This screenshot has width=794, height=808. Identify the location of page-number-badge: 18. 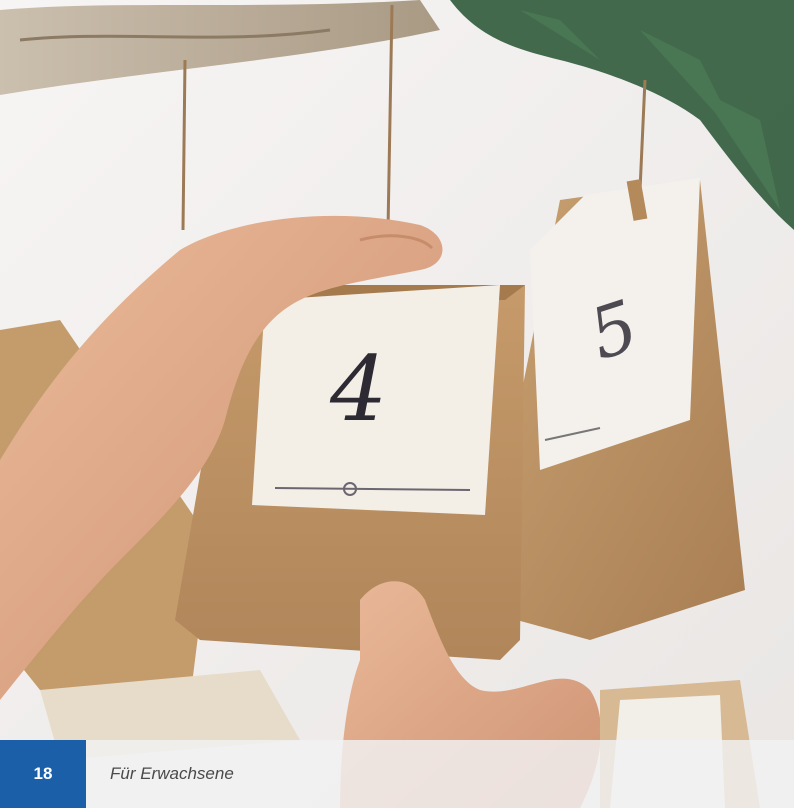
(43, 774).